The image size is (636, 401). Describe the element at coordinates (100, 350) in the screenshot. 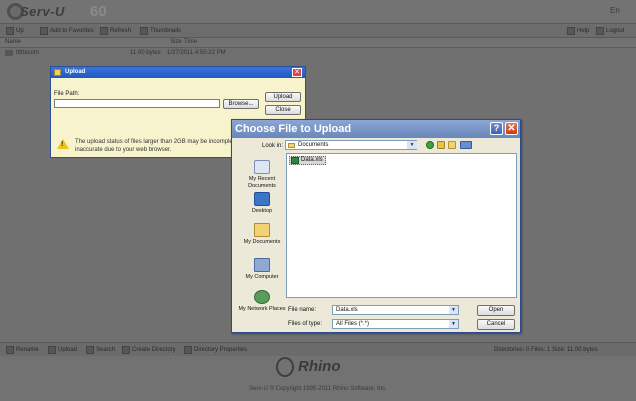

I see `search-button: Search` at that location.